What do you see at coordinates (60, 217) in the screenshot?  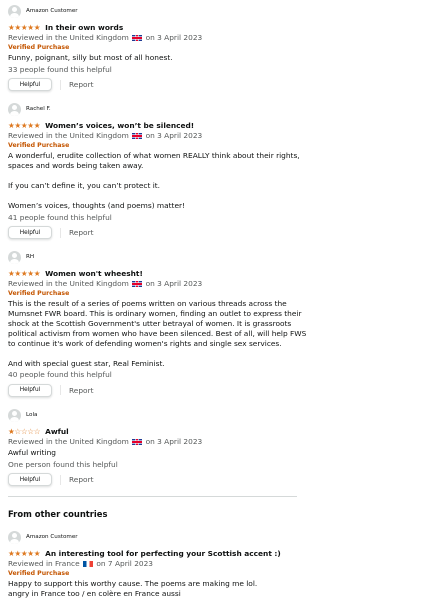 I see `helpful-count: 41 people found this helpful` at bounding box center [60, 217].